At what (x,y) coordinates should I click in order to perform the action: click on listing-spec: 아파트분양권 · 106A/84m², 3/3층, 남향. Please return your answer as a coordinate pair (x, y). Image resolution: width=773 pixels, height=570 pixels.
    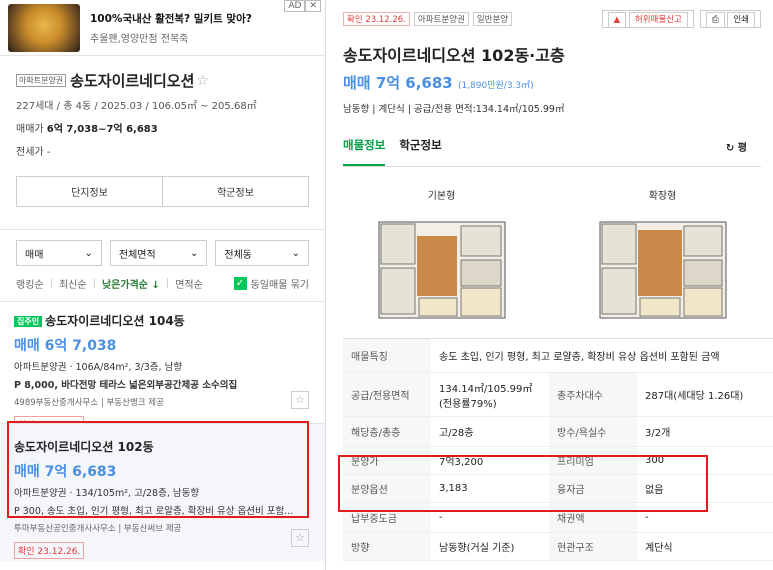
    Looking at the image, I should click on (98, 367).